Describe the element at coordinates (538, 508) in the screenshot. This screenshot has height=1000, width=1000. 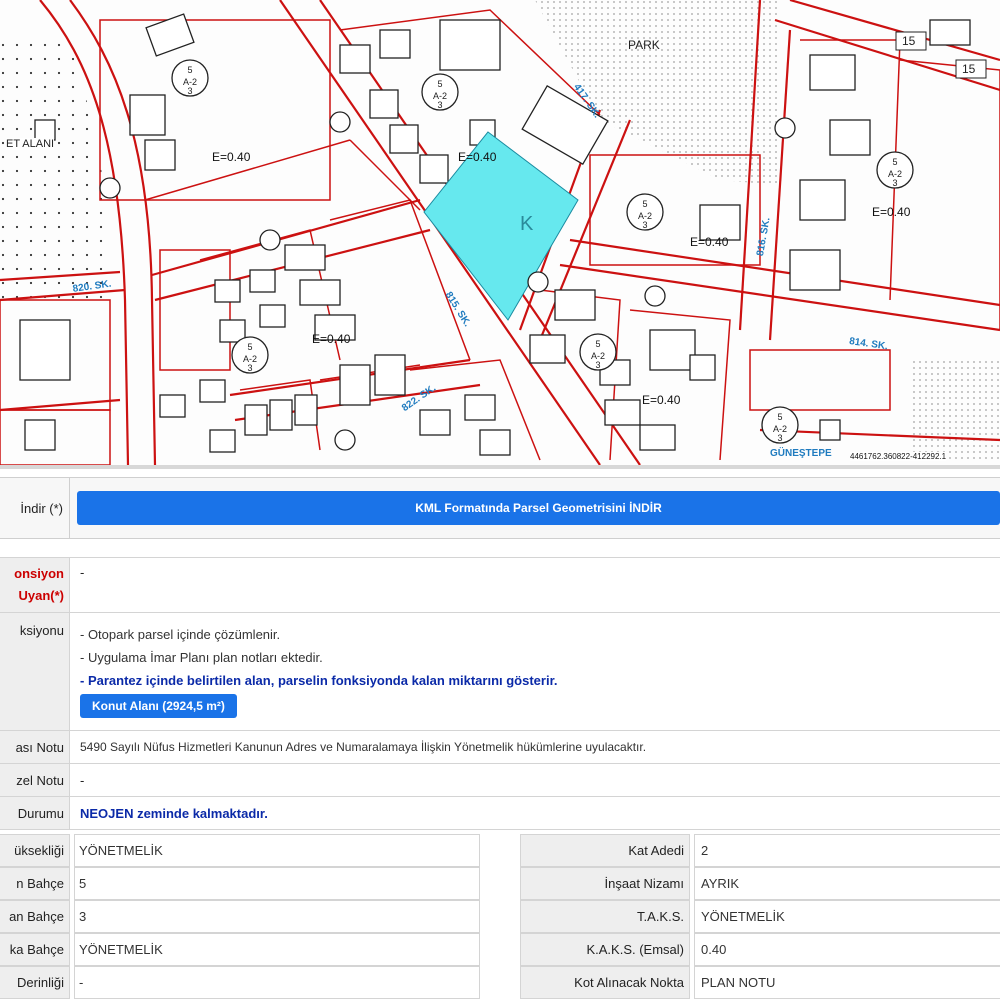
I see `kml-download-button: KML Formatında Parsel Geometrisini İNDİR` at that location.